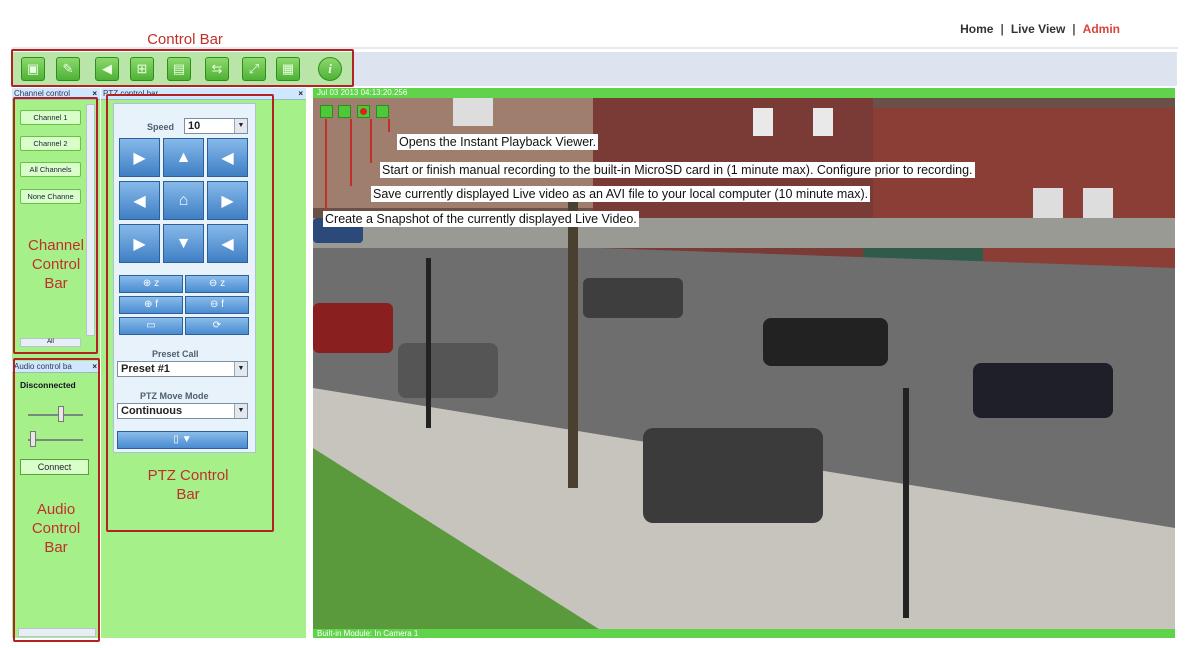 The image size is (1190, 648). Describe the element at coordinates (185, 39) in the screenshot. I see `control-bar-annotation: Control Bar` at that location.